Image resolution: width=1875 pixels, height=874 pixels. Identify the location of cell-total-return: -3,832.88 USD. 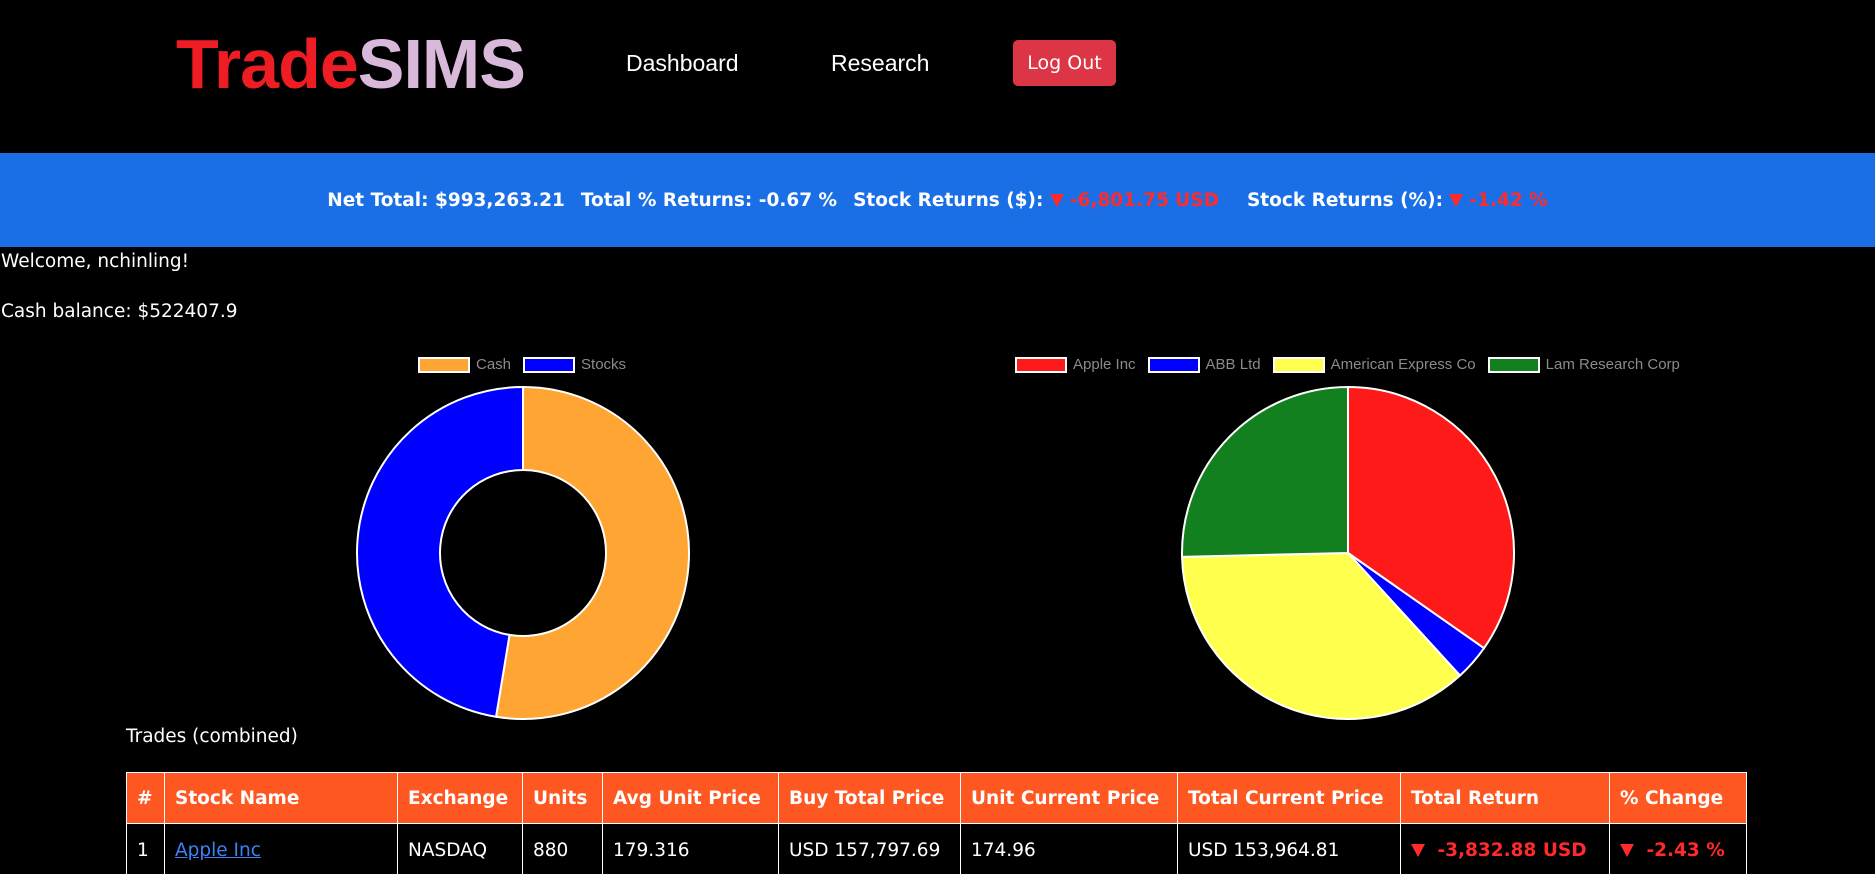
(1505, 848).